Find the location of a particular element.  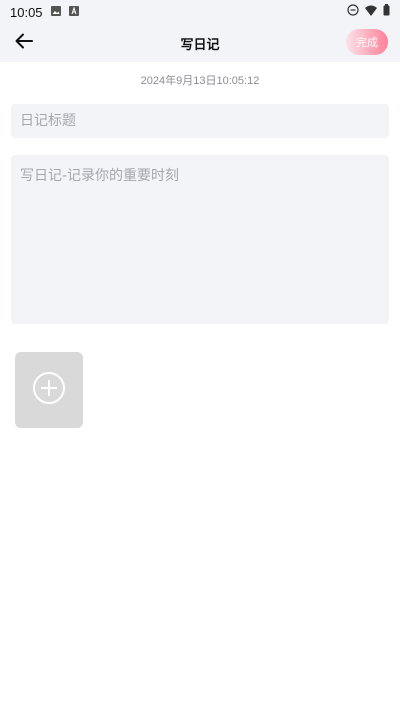

image-icon is located at coordinates (55, 12).